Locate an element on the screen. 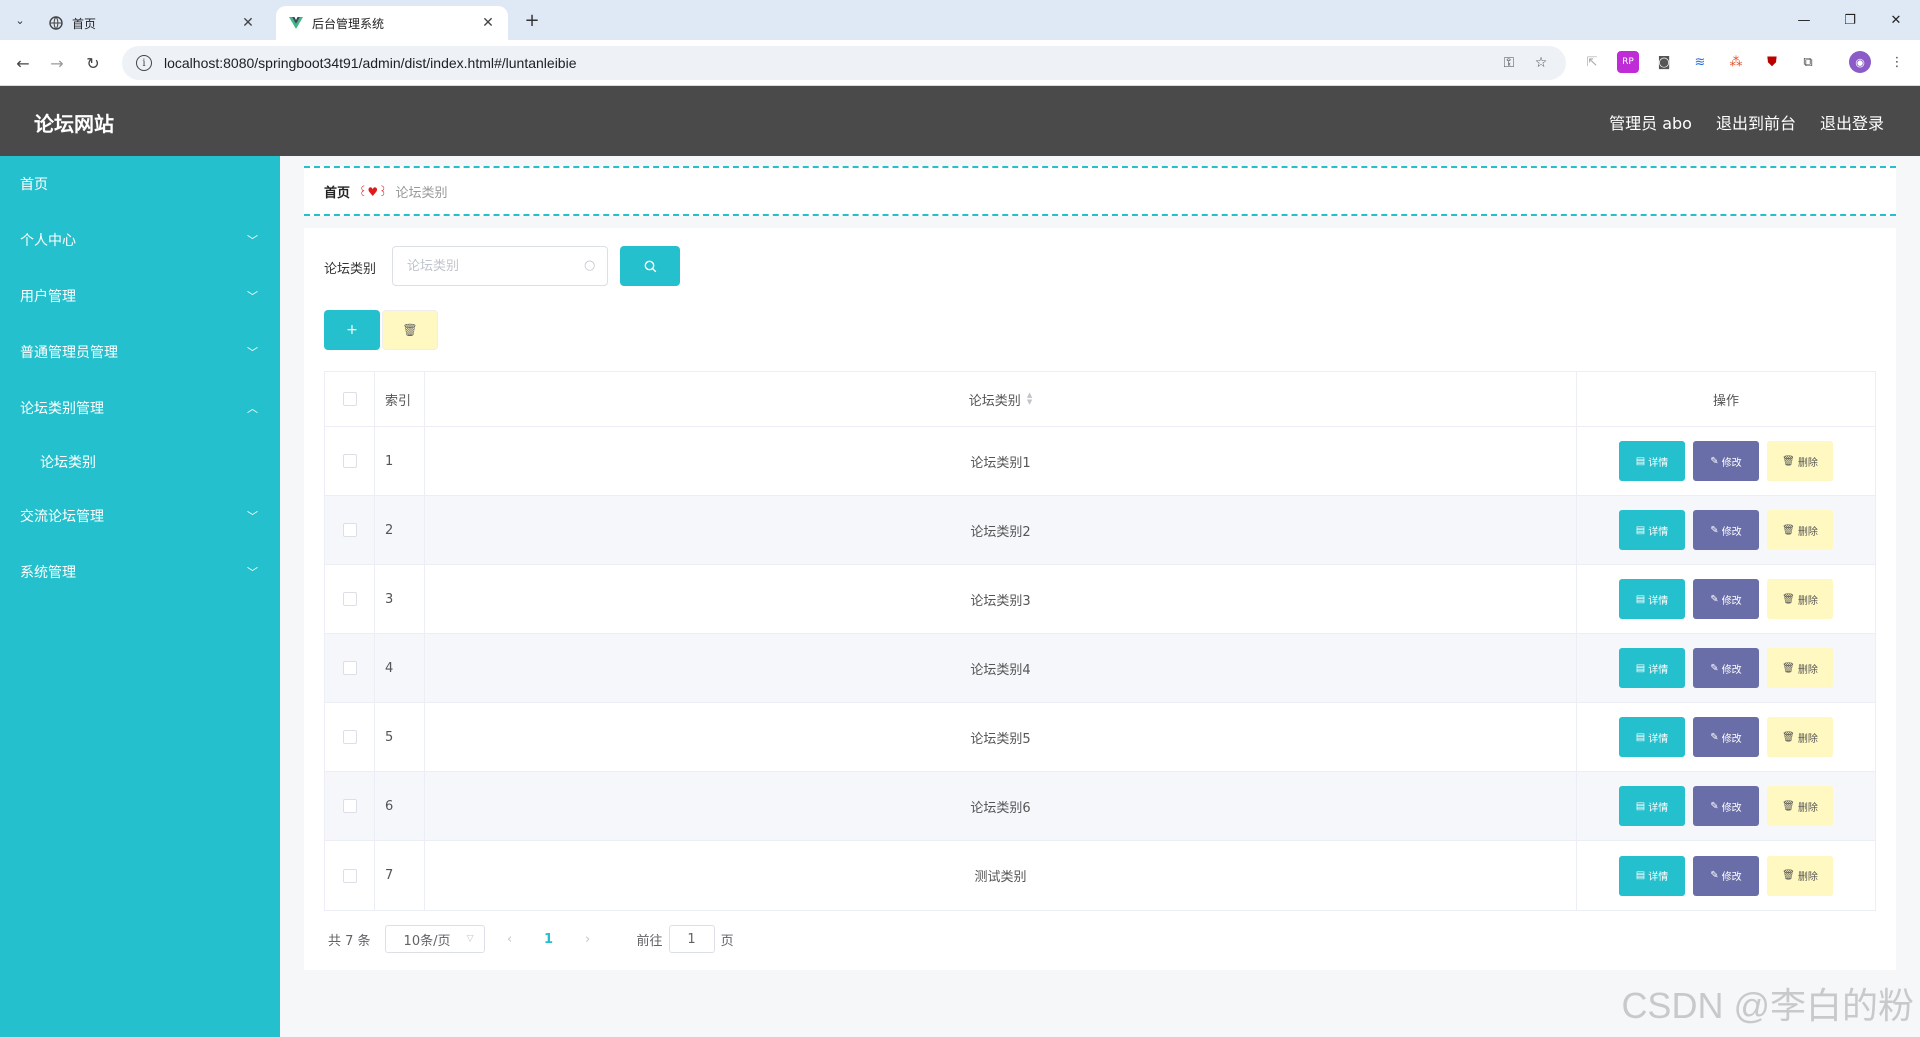 The width and height of the screenshot is (1920, 1037). tree-extension-icon: ⁂ is located at coordinates (1736, 62).